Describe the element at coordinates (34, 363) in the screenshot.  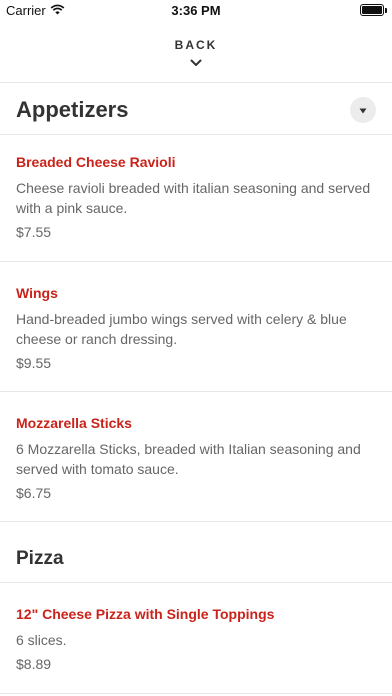
I see `item-price: $9.55` at that location.